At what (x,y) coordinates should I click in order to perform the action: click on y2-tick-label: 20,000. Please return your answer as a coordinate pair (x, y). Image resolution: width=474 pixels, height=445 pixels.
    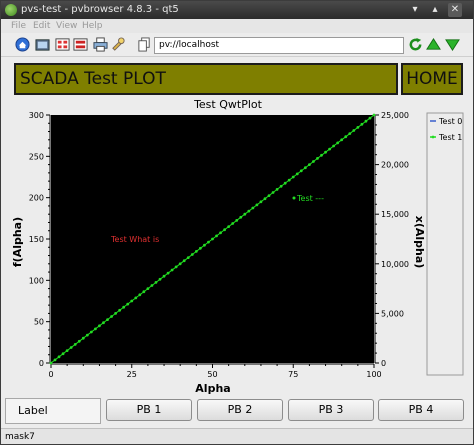
    Looking at the image, I should click on (395, 165).